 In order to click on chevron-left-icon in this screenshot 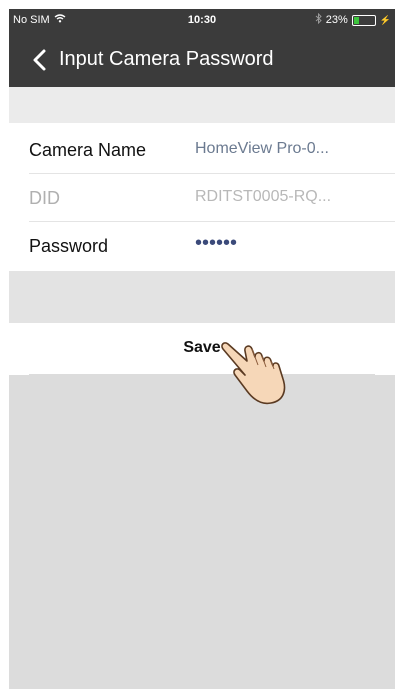, I will do `click(39, 60)`.